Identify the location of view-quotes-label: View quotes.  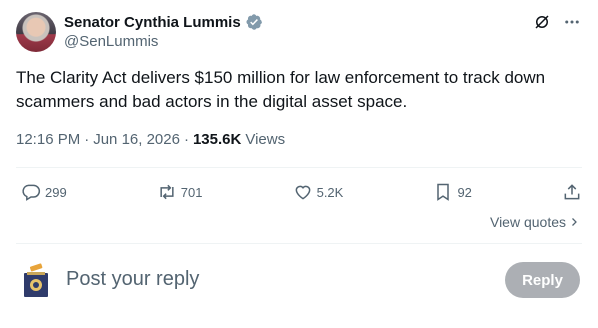
(527, 222).